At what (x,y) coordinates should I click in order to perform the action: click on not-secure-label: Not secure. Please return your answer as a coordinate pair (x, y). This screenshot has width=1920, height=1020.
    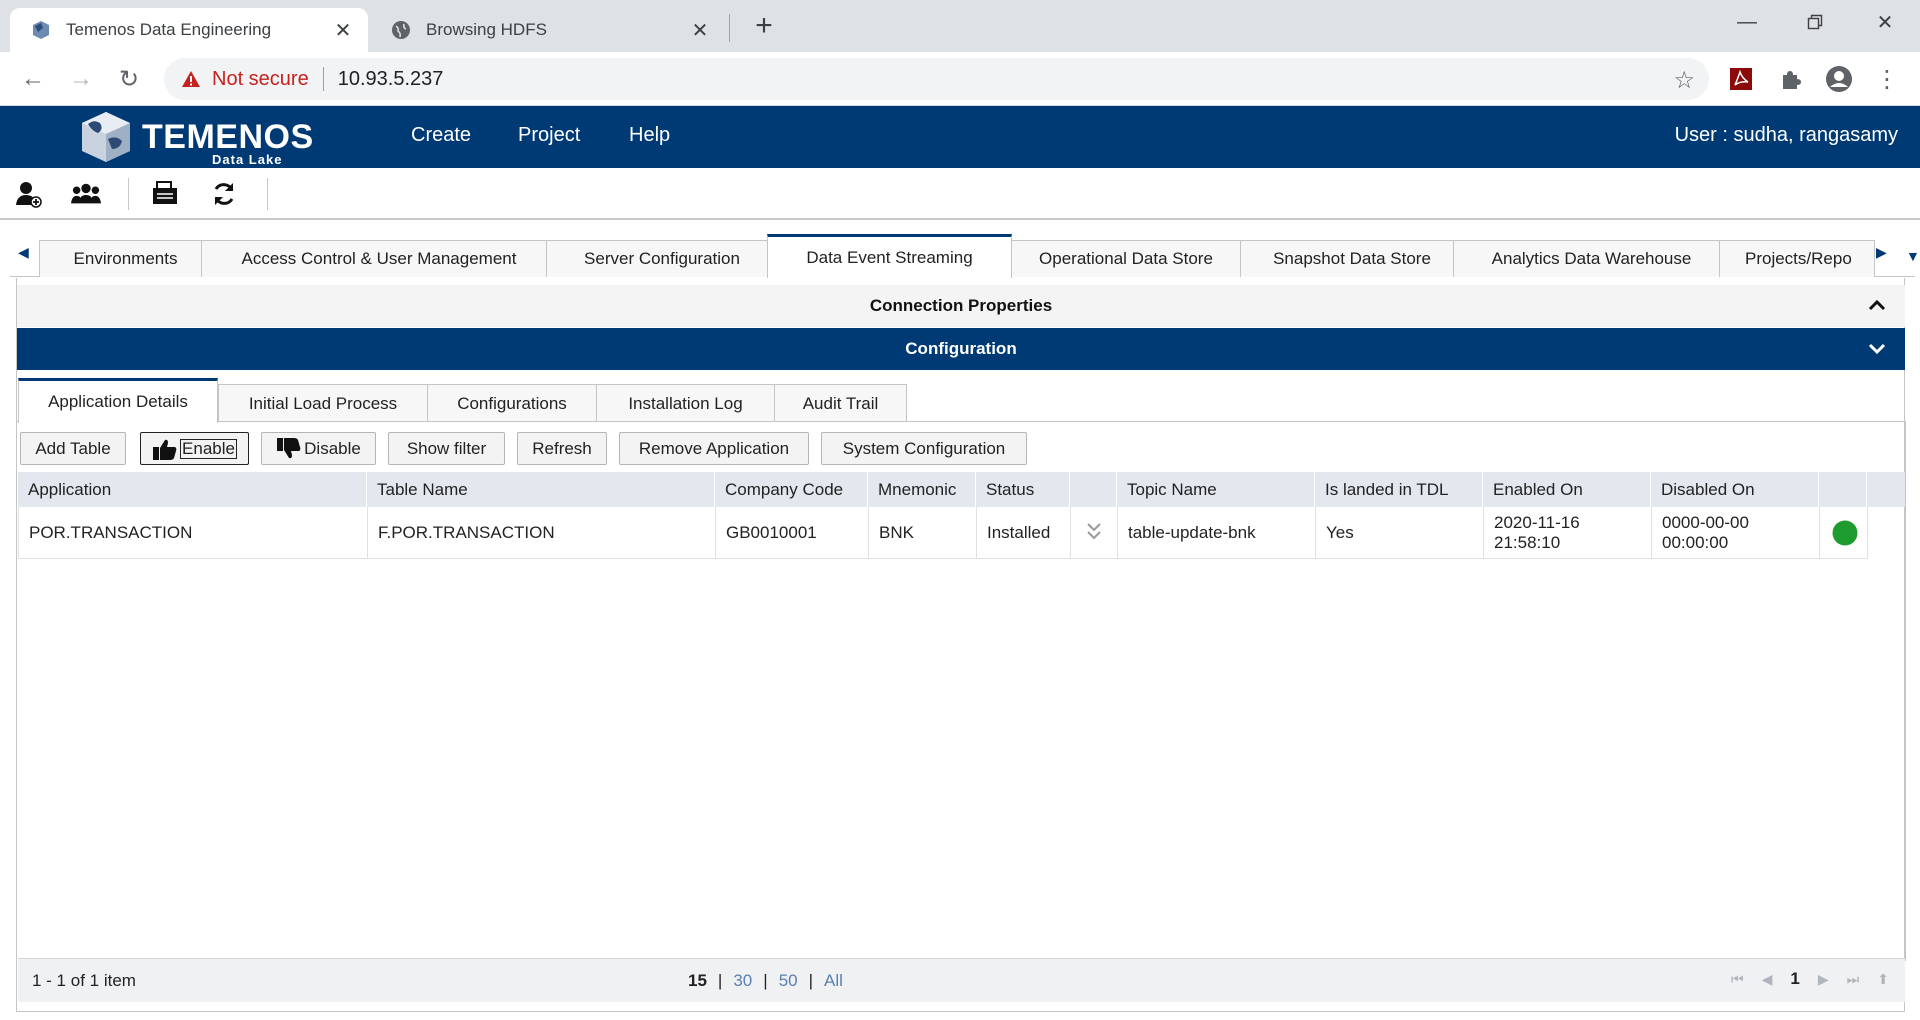
    Looking at the image, I should click on (260, 79).